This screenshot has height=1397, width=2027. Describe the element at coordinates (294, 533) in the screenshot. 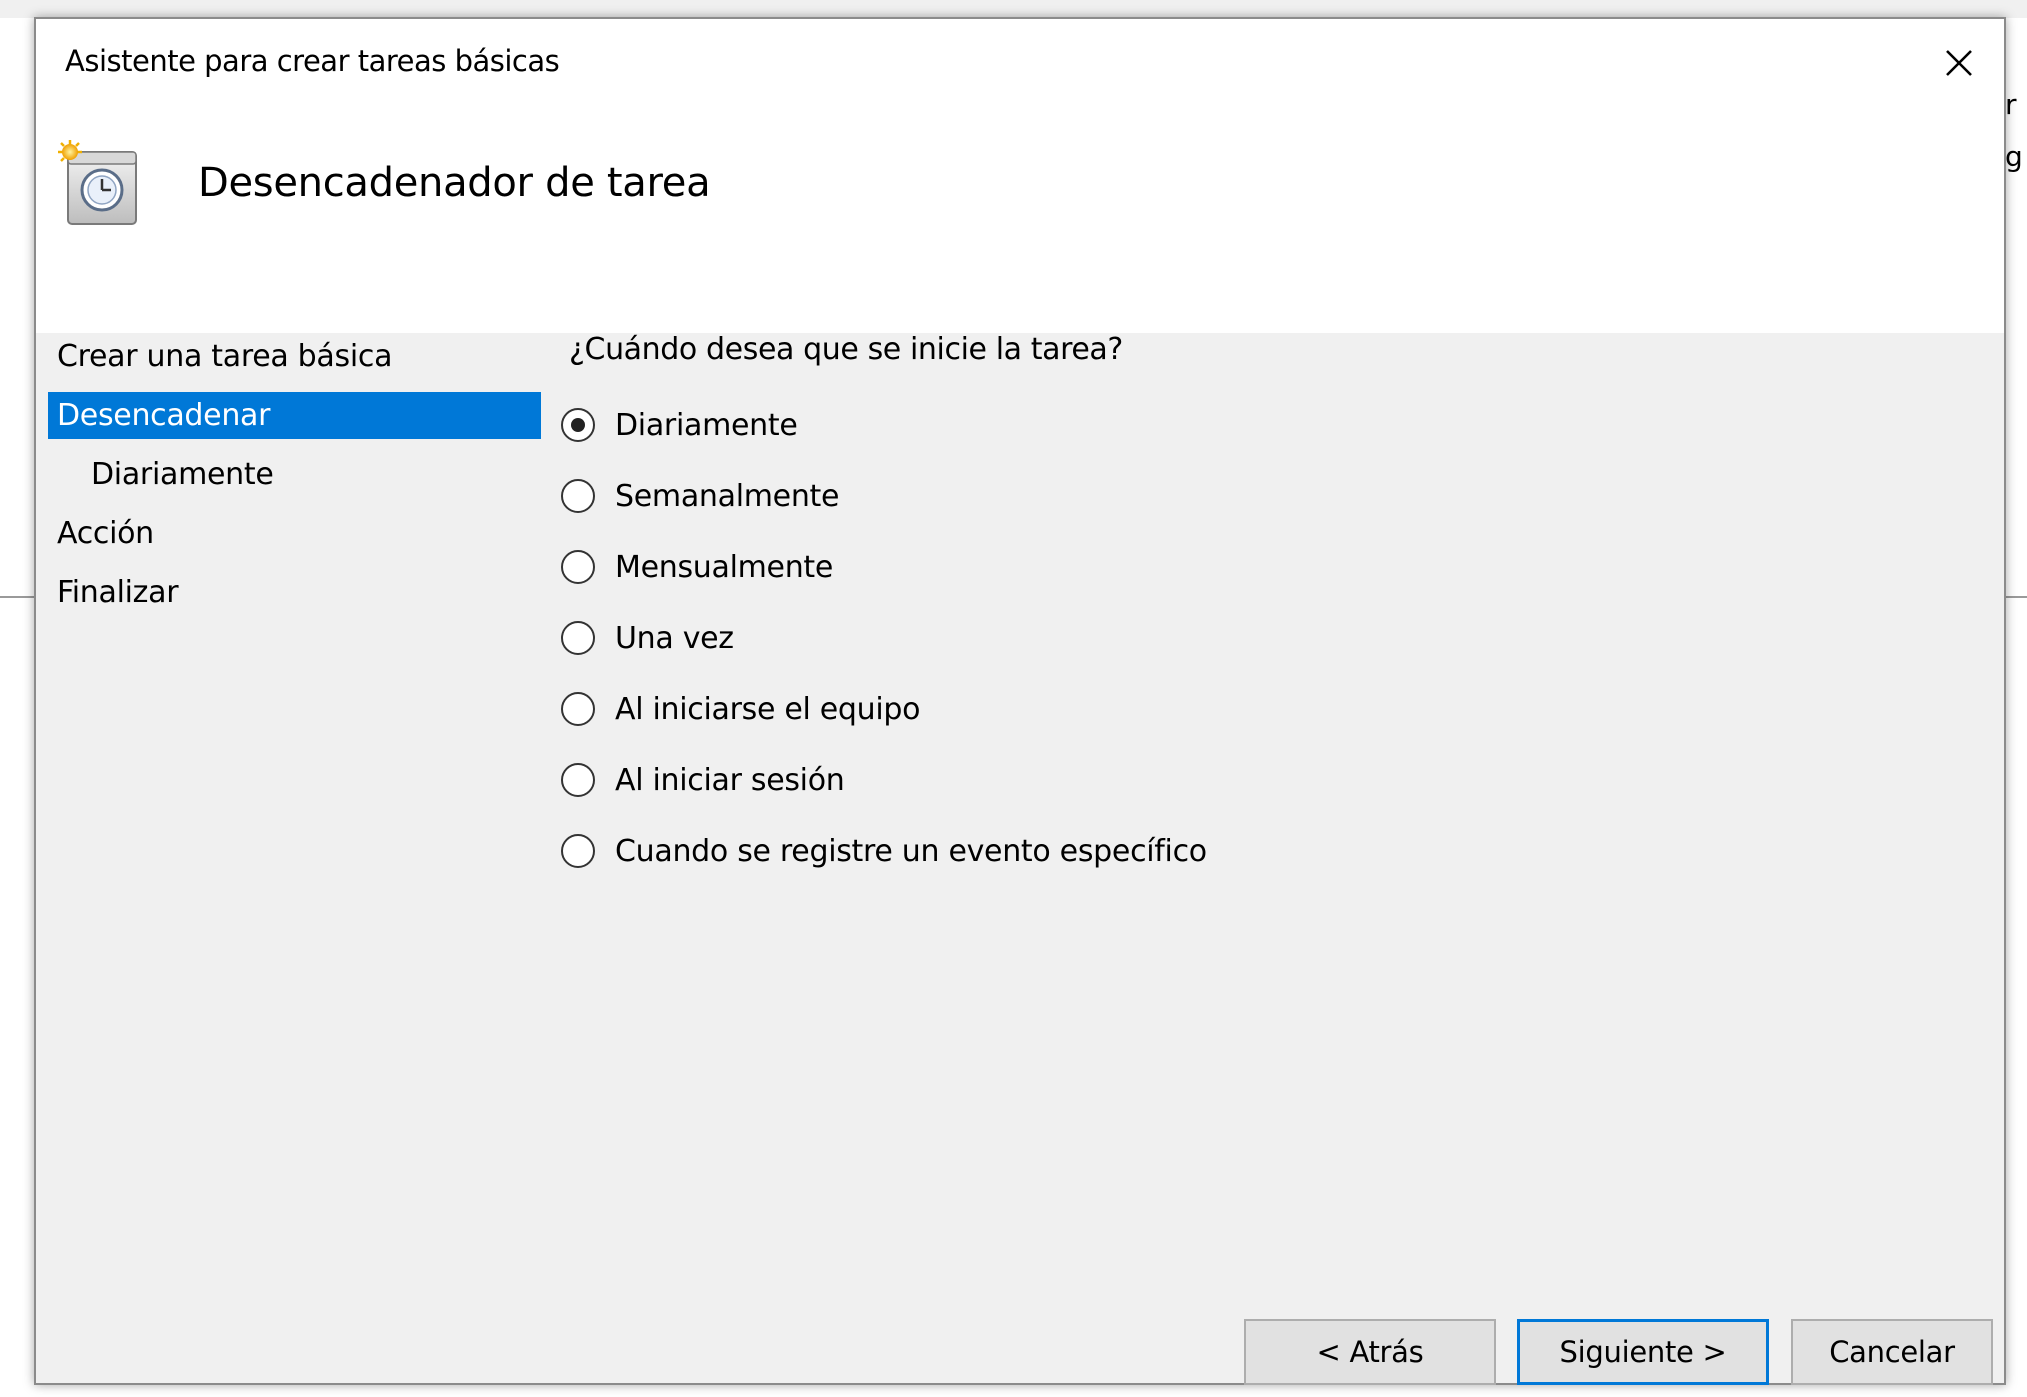

I see `step-accion: Acción` at that location.